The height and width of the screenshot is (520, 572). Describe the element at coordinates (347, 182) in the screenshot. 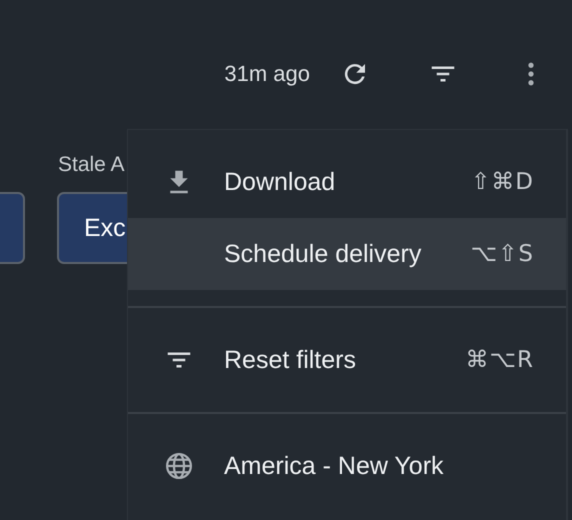

I see `menu-item: Download ⇧⌘D` at that location.